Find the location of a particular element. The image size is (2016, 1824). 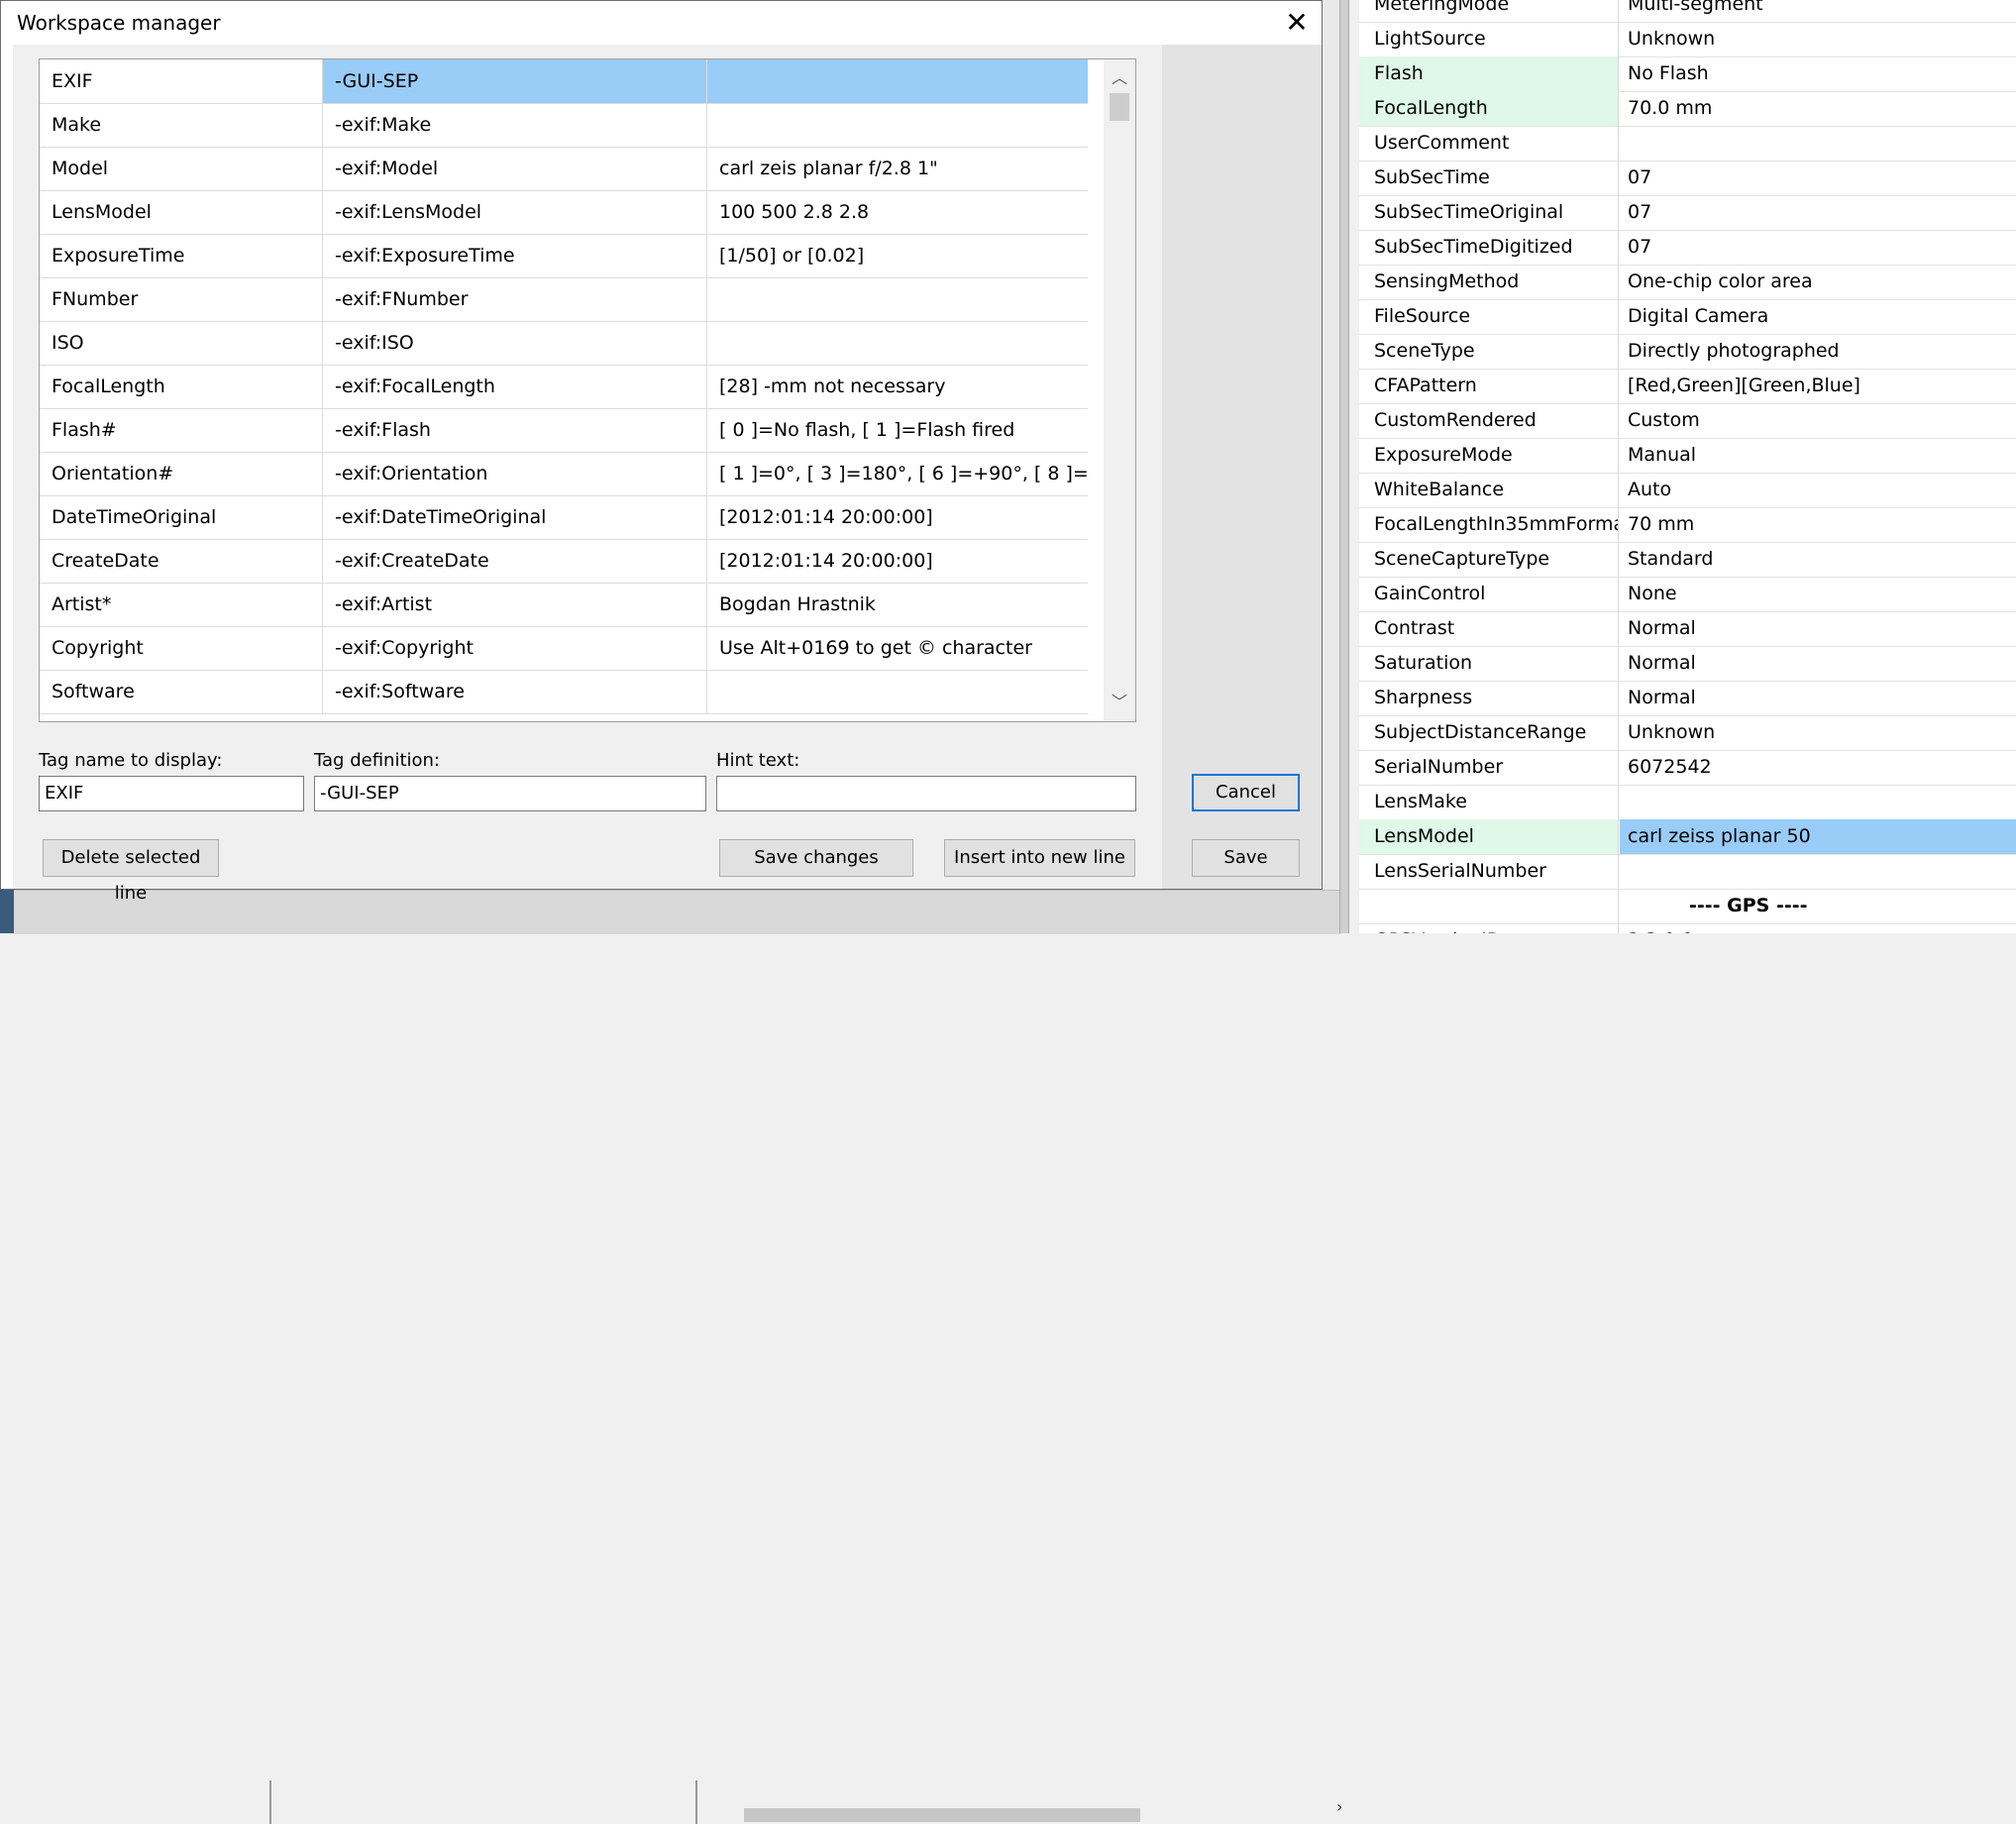

property-row: Saturation Normal is located at coordinates (1687, 664).